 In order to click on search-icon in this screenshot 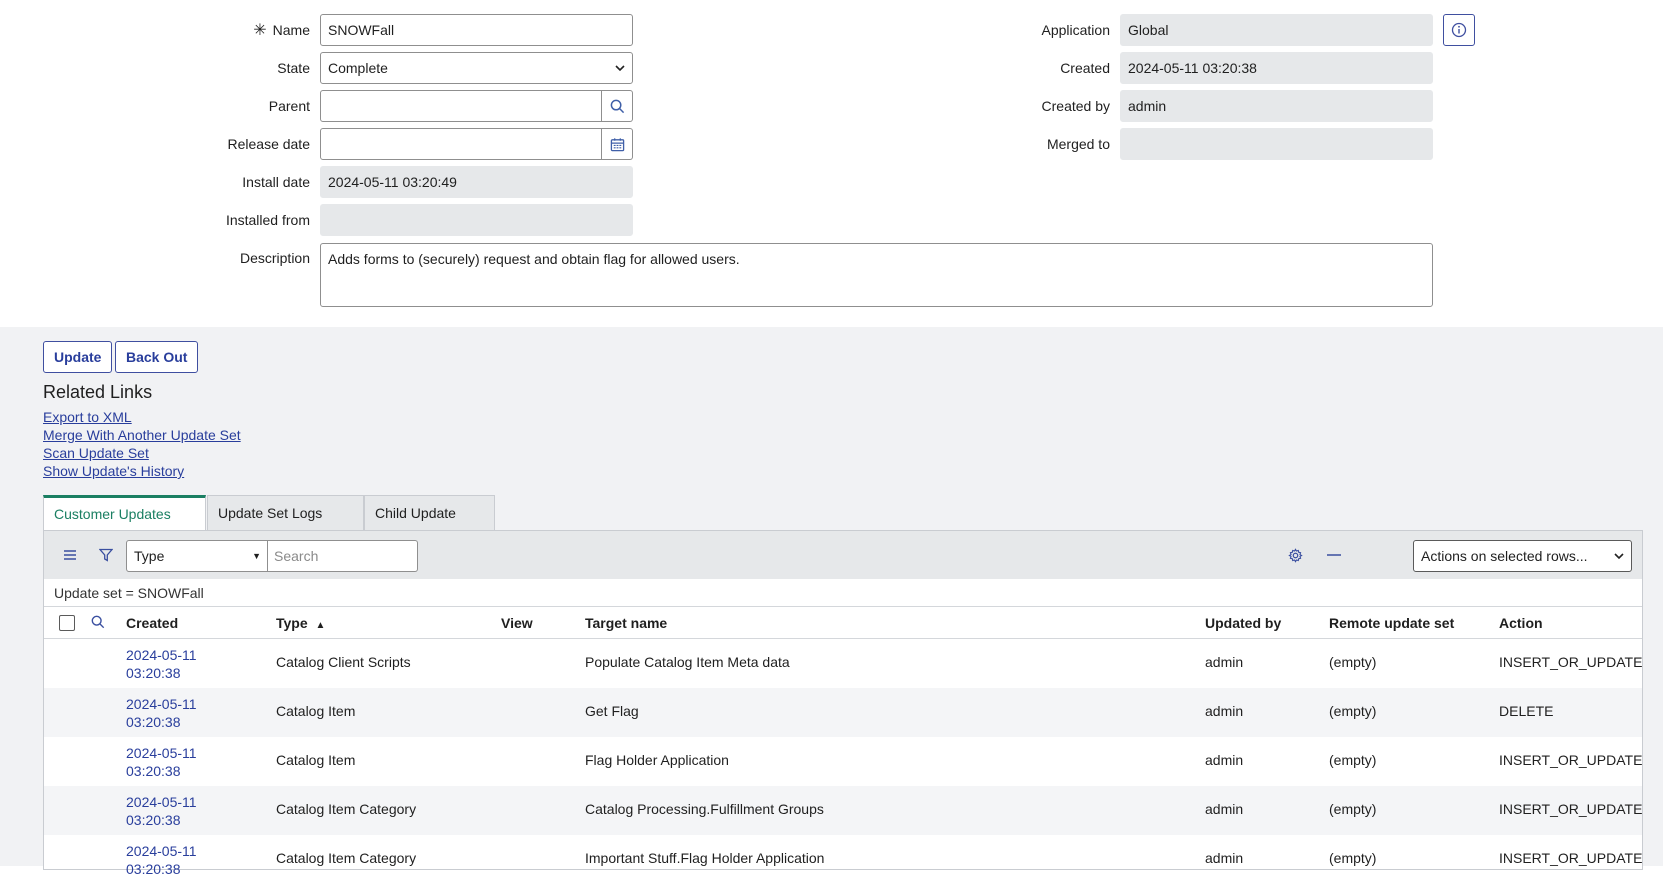, I will do `click(617, 106)`.